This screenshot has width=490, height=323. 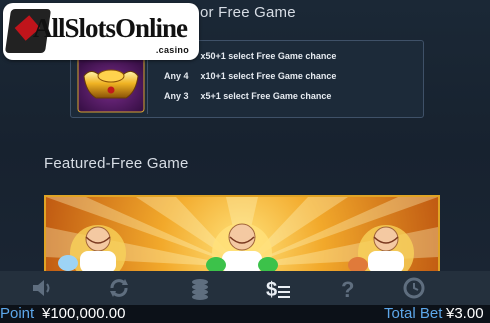 What do you see at coordinates (172, 50) in the screenshot?
I see `logo-subtext: .casino` at bounding box center [172, 50].